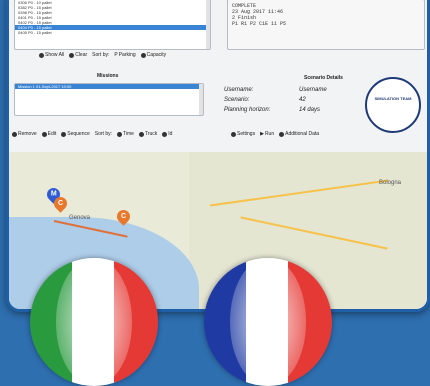 The width and height of the screenshot is (430, 386). What do you see at coordinates (14, 134) in the screenshot?
I see `trash-icon` at bounding box center [14, 134].